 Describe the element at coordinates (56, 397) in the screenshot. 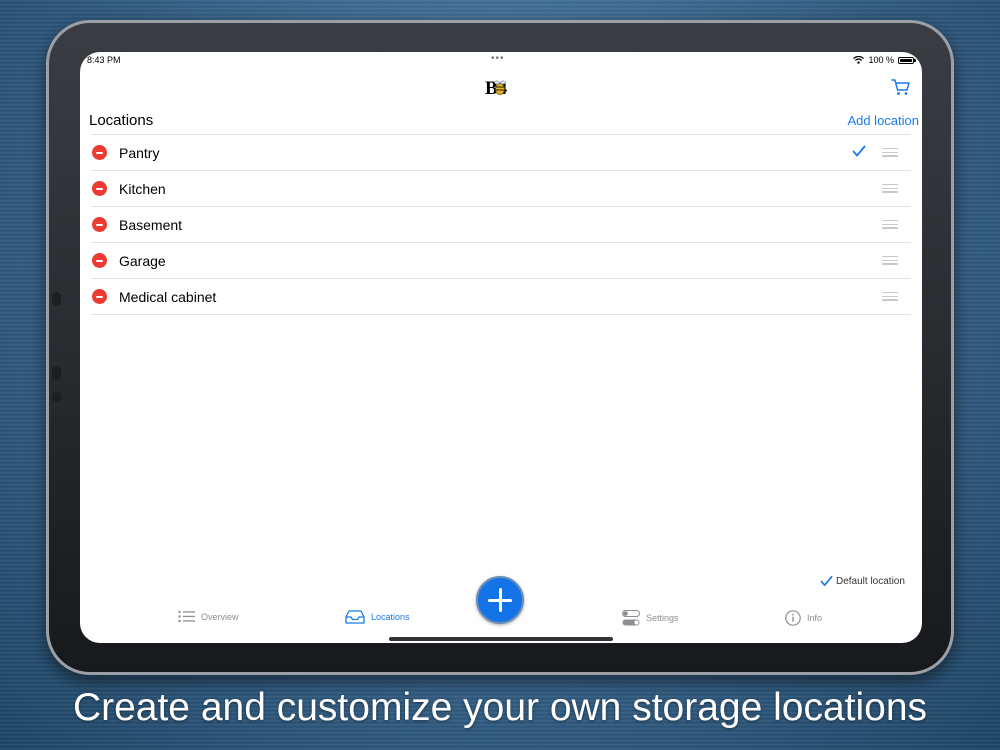

I see `side-button-bottom` at that location.